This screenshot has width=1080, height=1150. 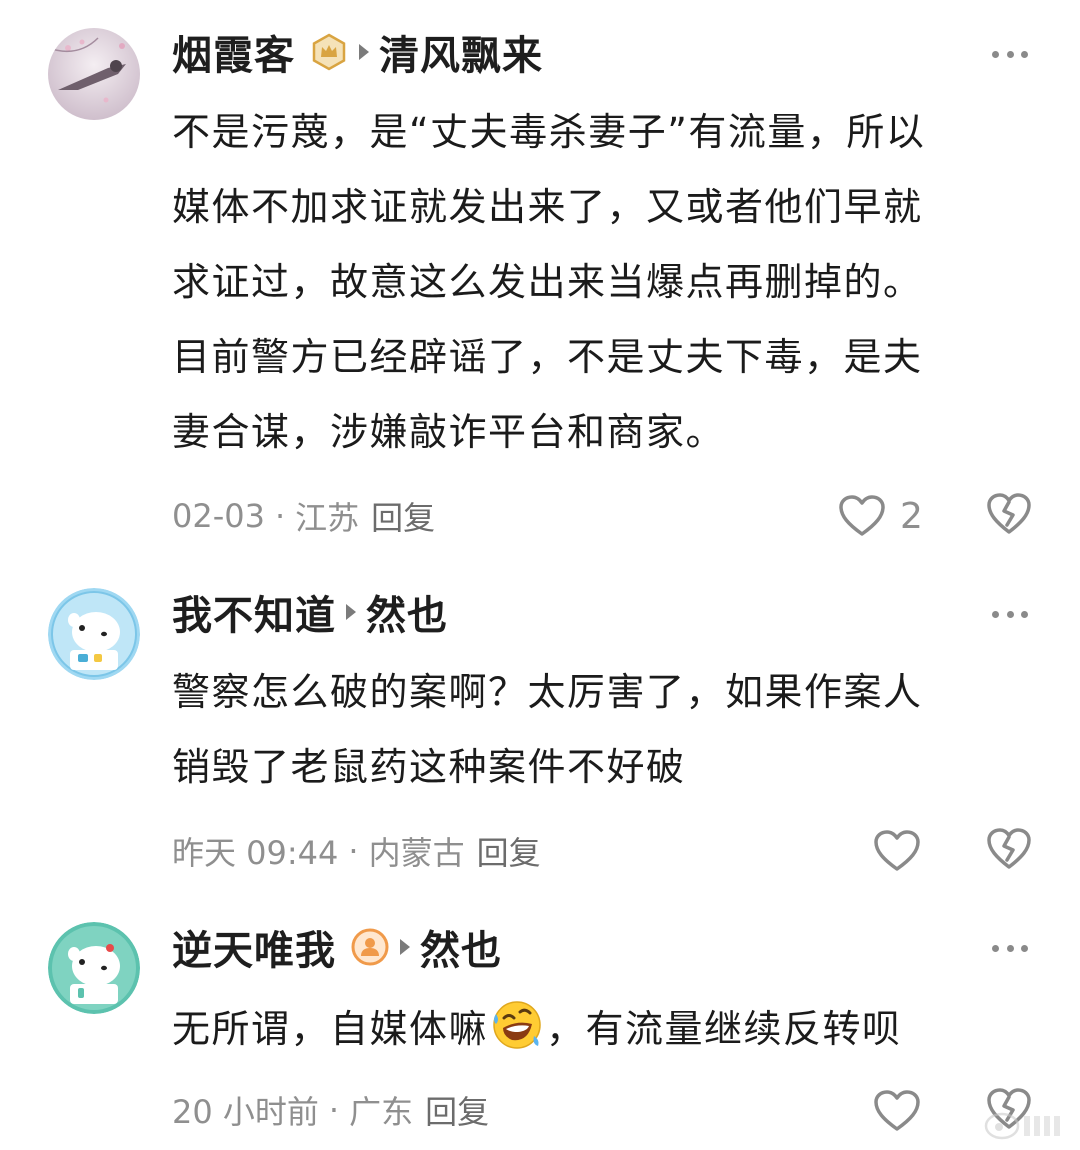 I want to click on comment-meta: 02-03 · 江苏 回复, so click(x=303, y=516).